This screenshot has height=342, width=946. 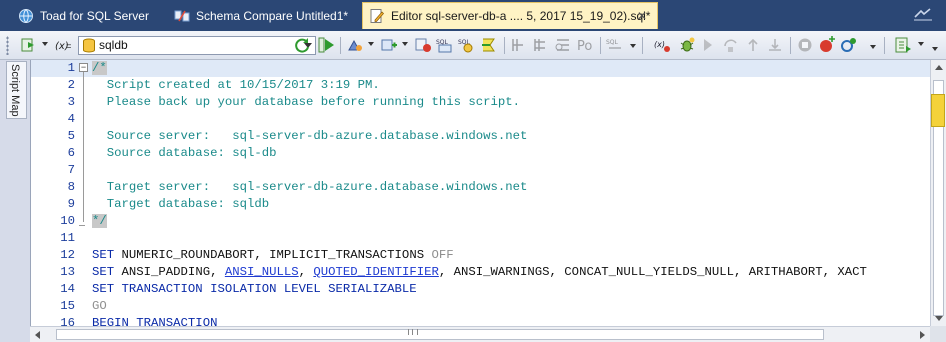 I want to click on stop-debug-icon, so click(x=805, y=45).